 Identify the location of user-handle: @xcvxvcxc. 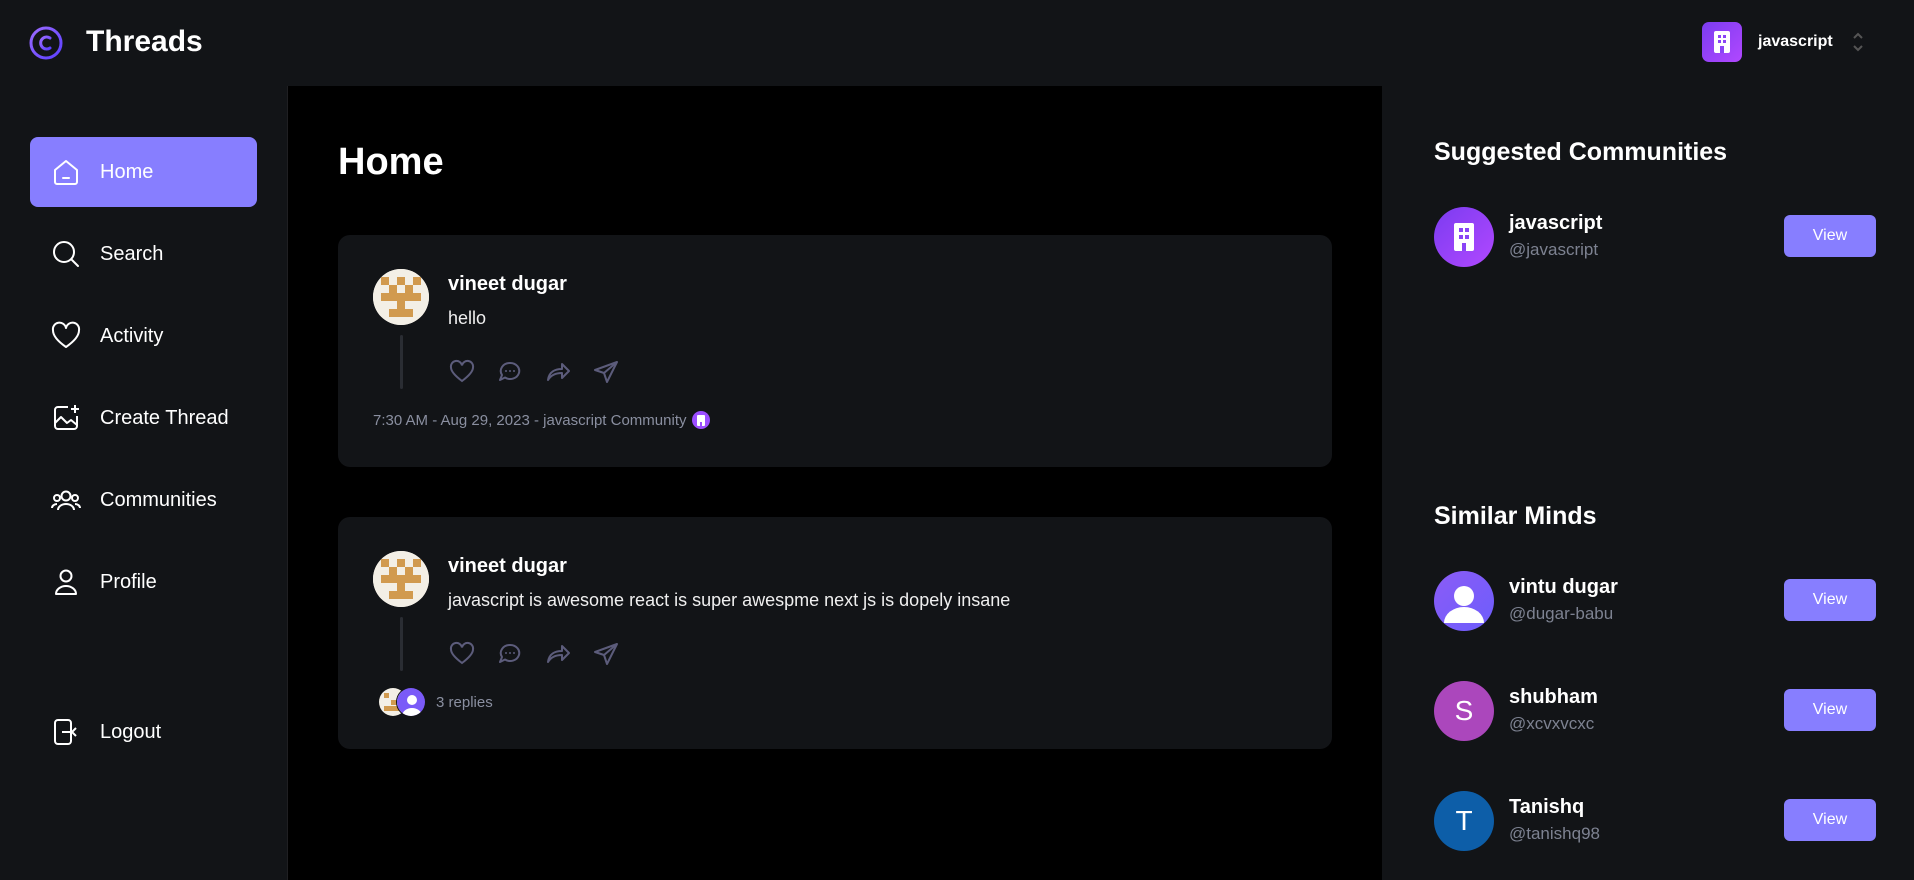
(1552, 723).